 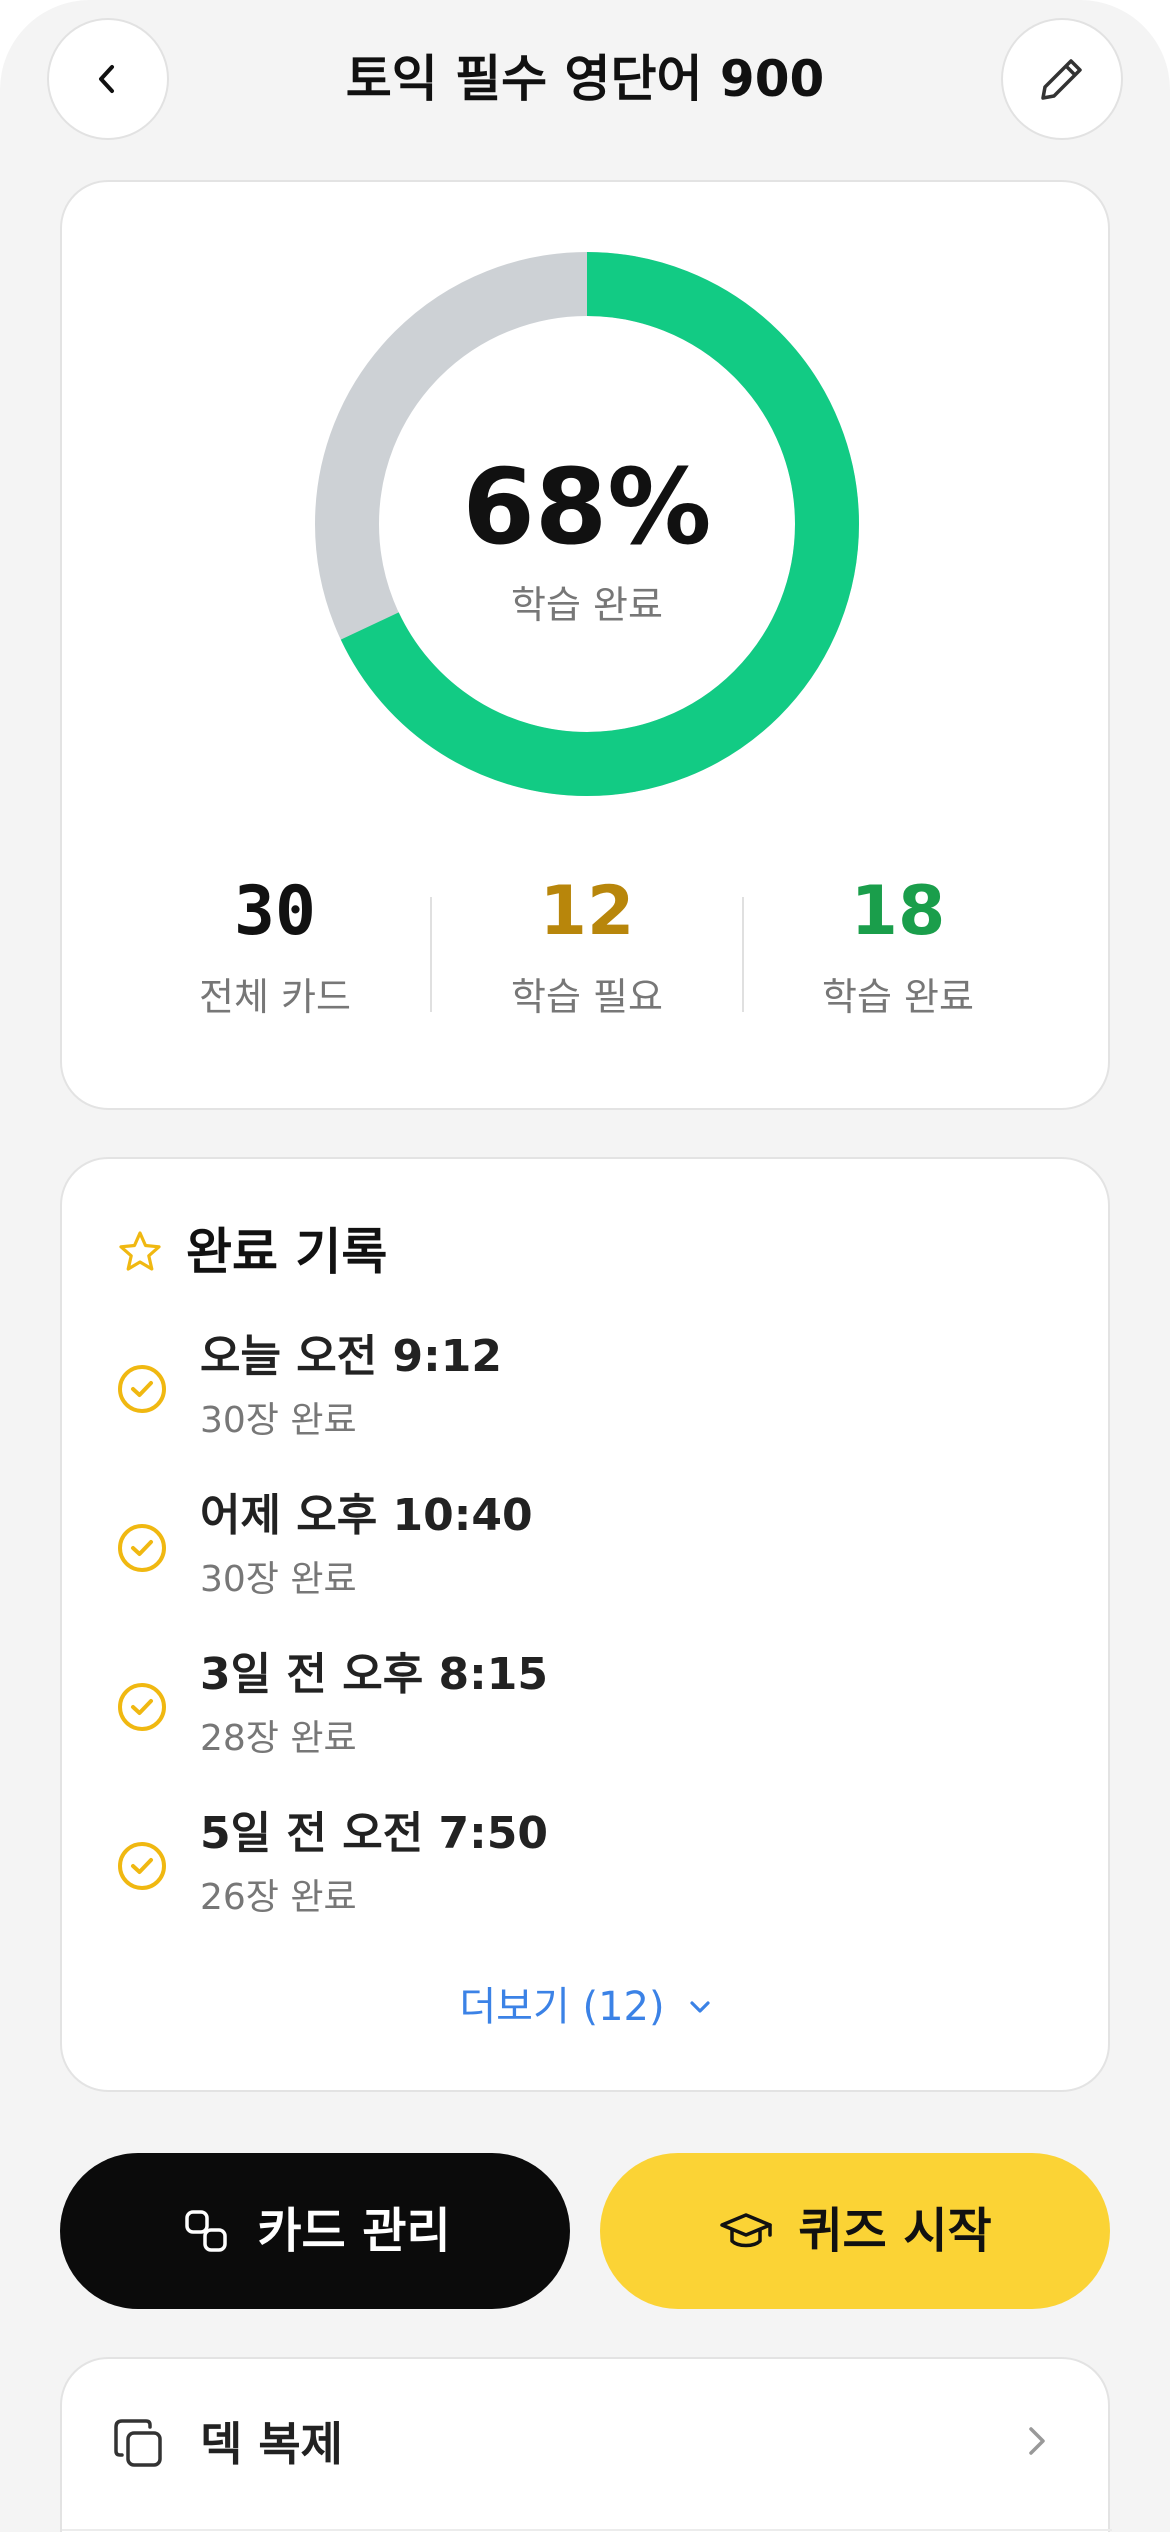 I want to click on copy-icon, so click(x=139, y=2444).